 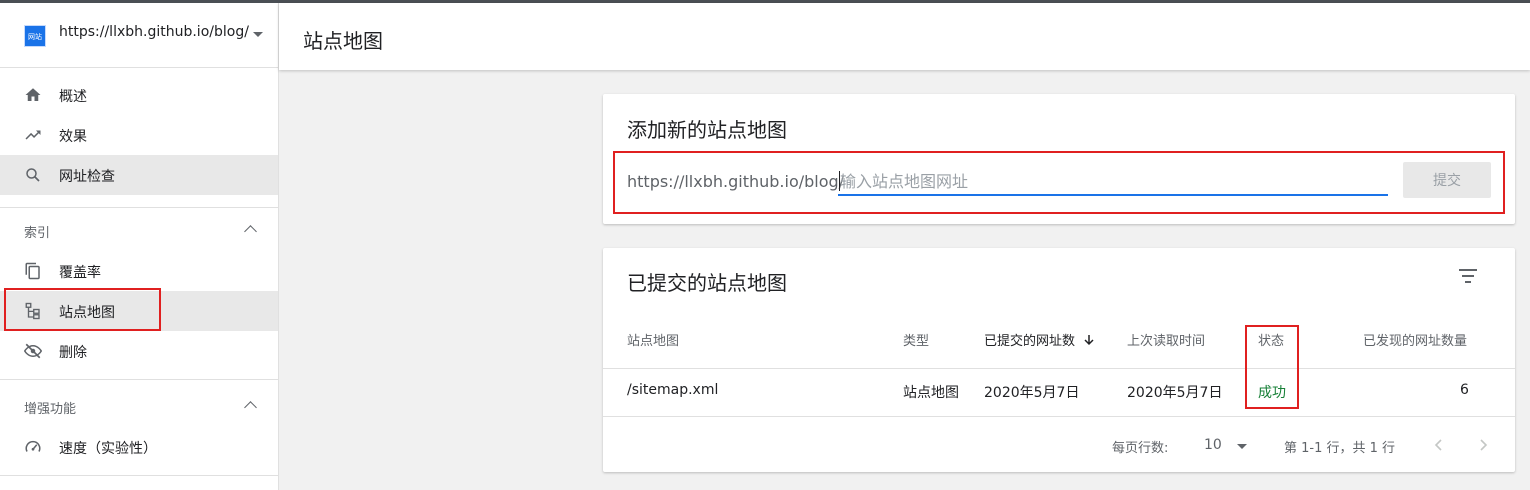 What do you see at coordinates (1140, 448) in the screenshot?
I see `rows-per-page-label: 每页行数:` at bounding box center [1140, 448].